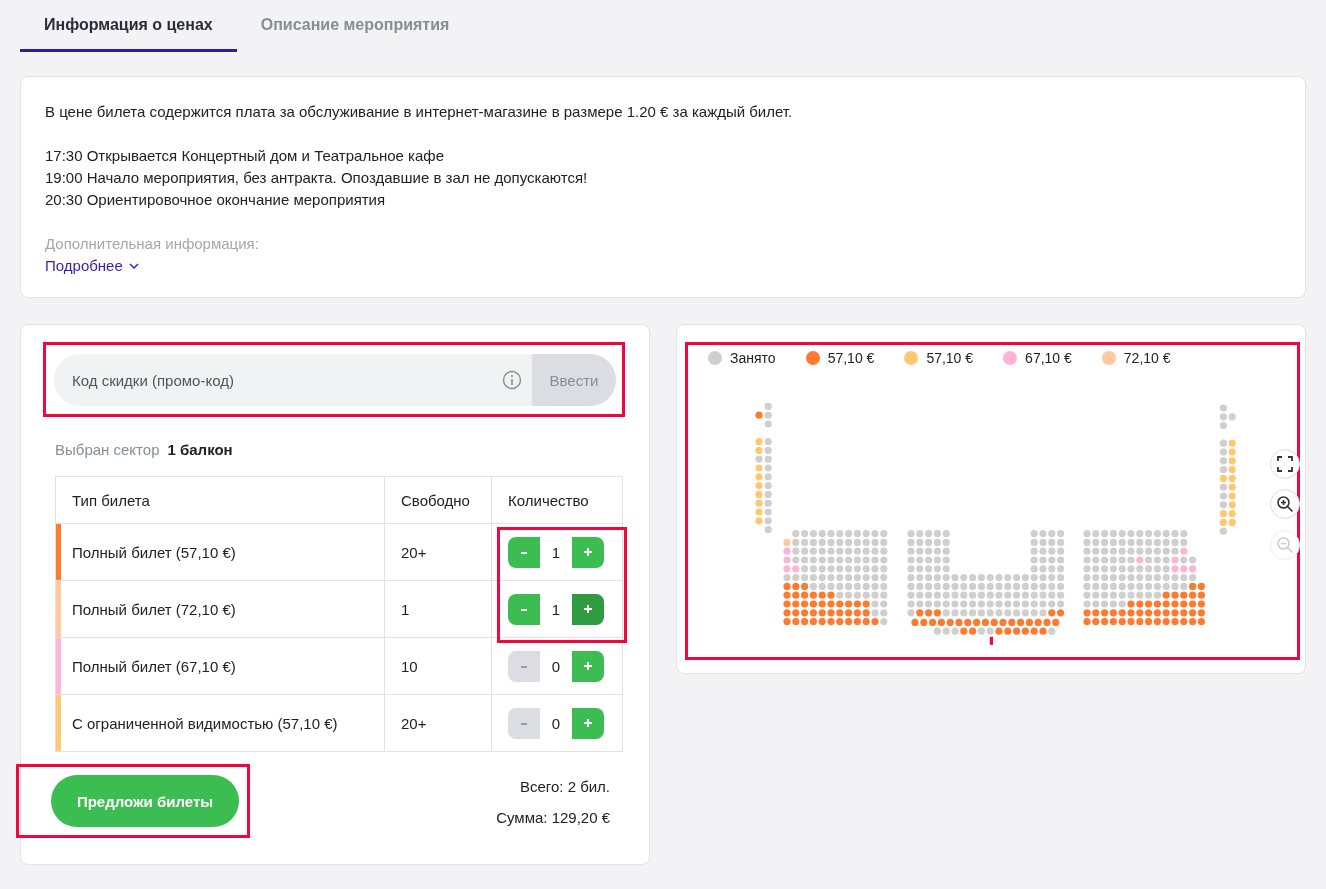  I want to click on zoom-in-button, so click(1285, 504).